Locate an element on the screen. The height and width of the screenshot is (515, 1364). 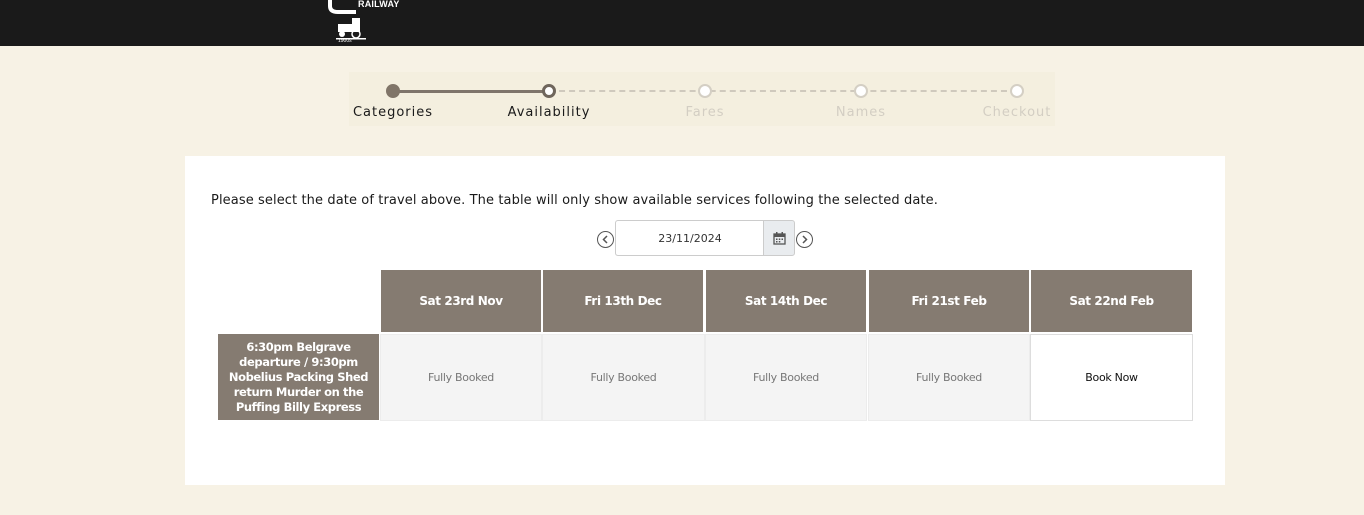
column-header-date: Fri 21st Feb is located at coordinates (949, 301).